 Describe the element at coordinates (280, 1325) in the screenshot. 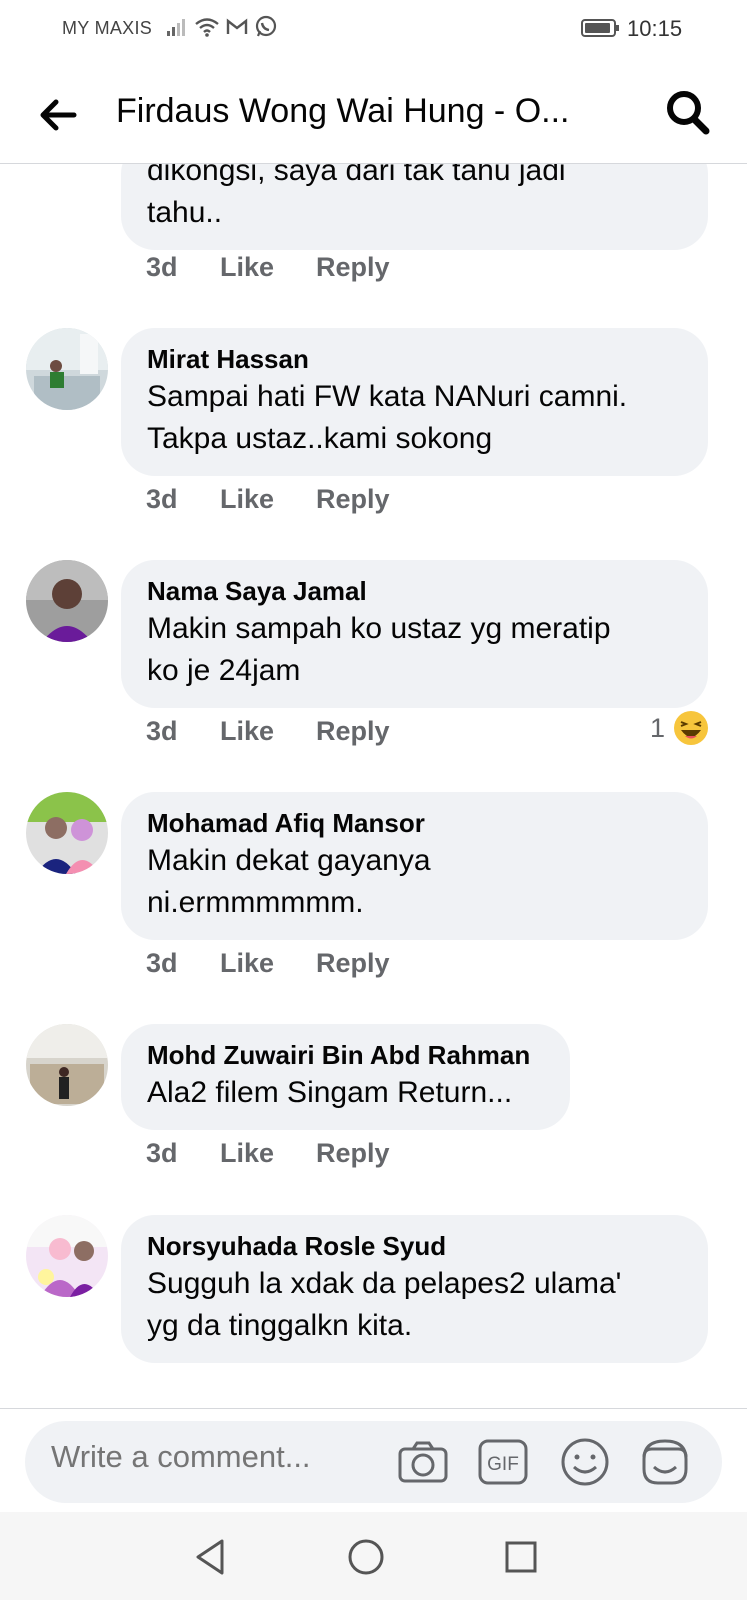

I see `comment-text-line: yg da tinggalkn kita.` at that location.